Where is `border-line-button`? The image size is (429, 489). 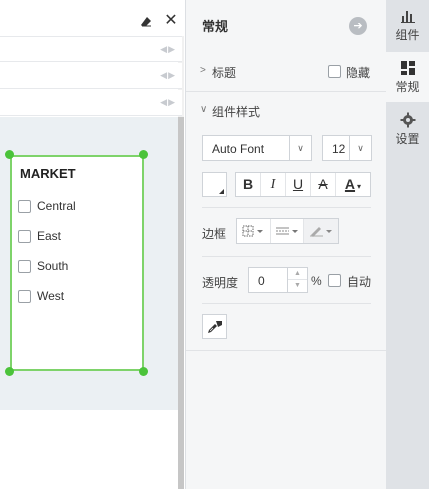 border-line-button is located at coordinates (288, 231).